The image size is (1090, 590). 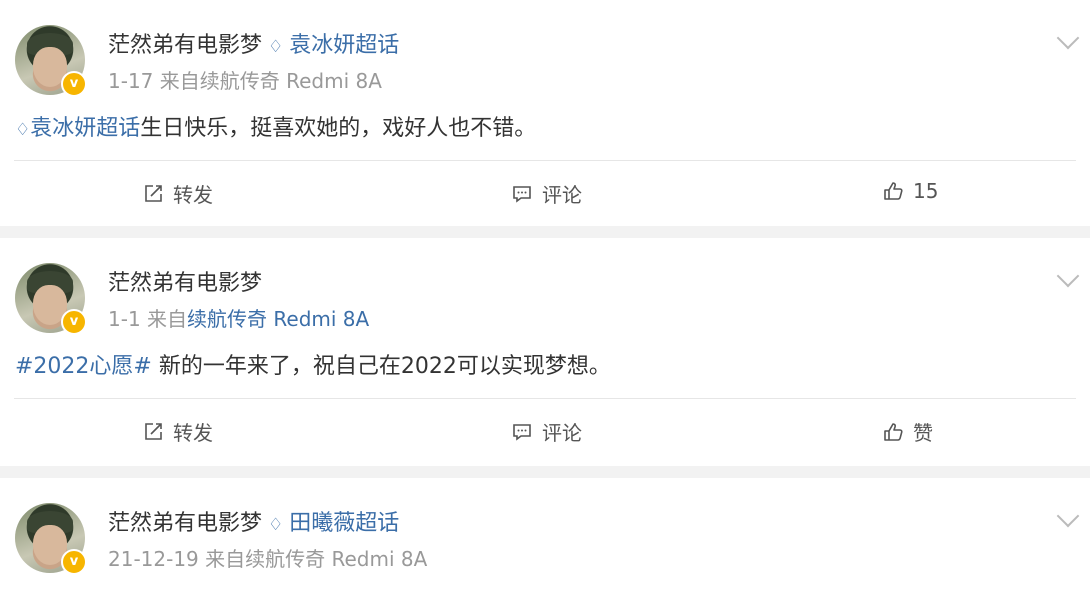 I want to click on author-row: 茫然弟有电影梦, so click(x=185, y=281).